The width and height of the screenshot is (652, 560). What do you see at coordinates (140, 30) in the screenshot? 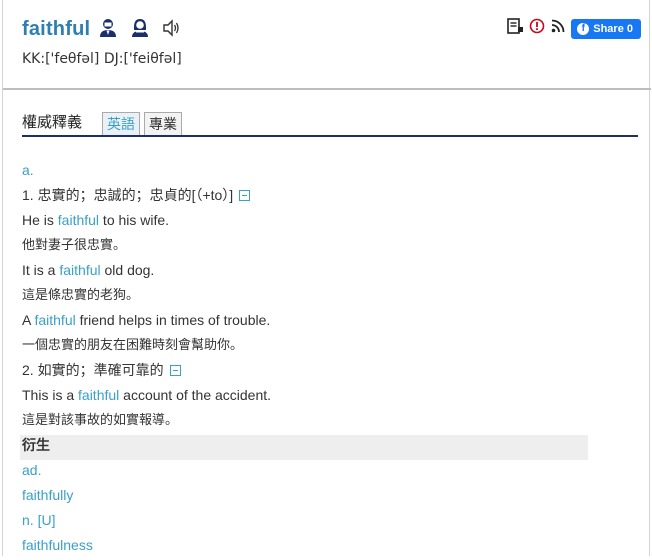
I see `female-voice-icon` at bounding box center [140, 30].